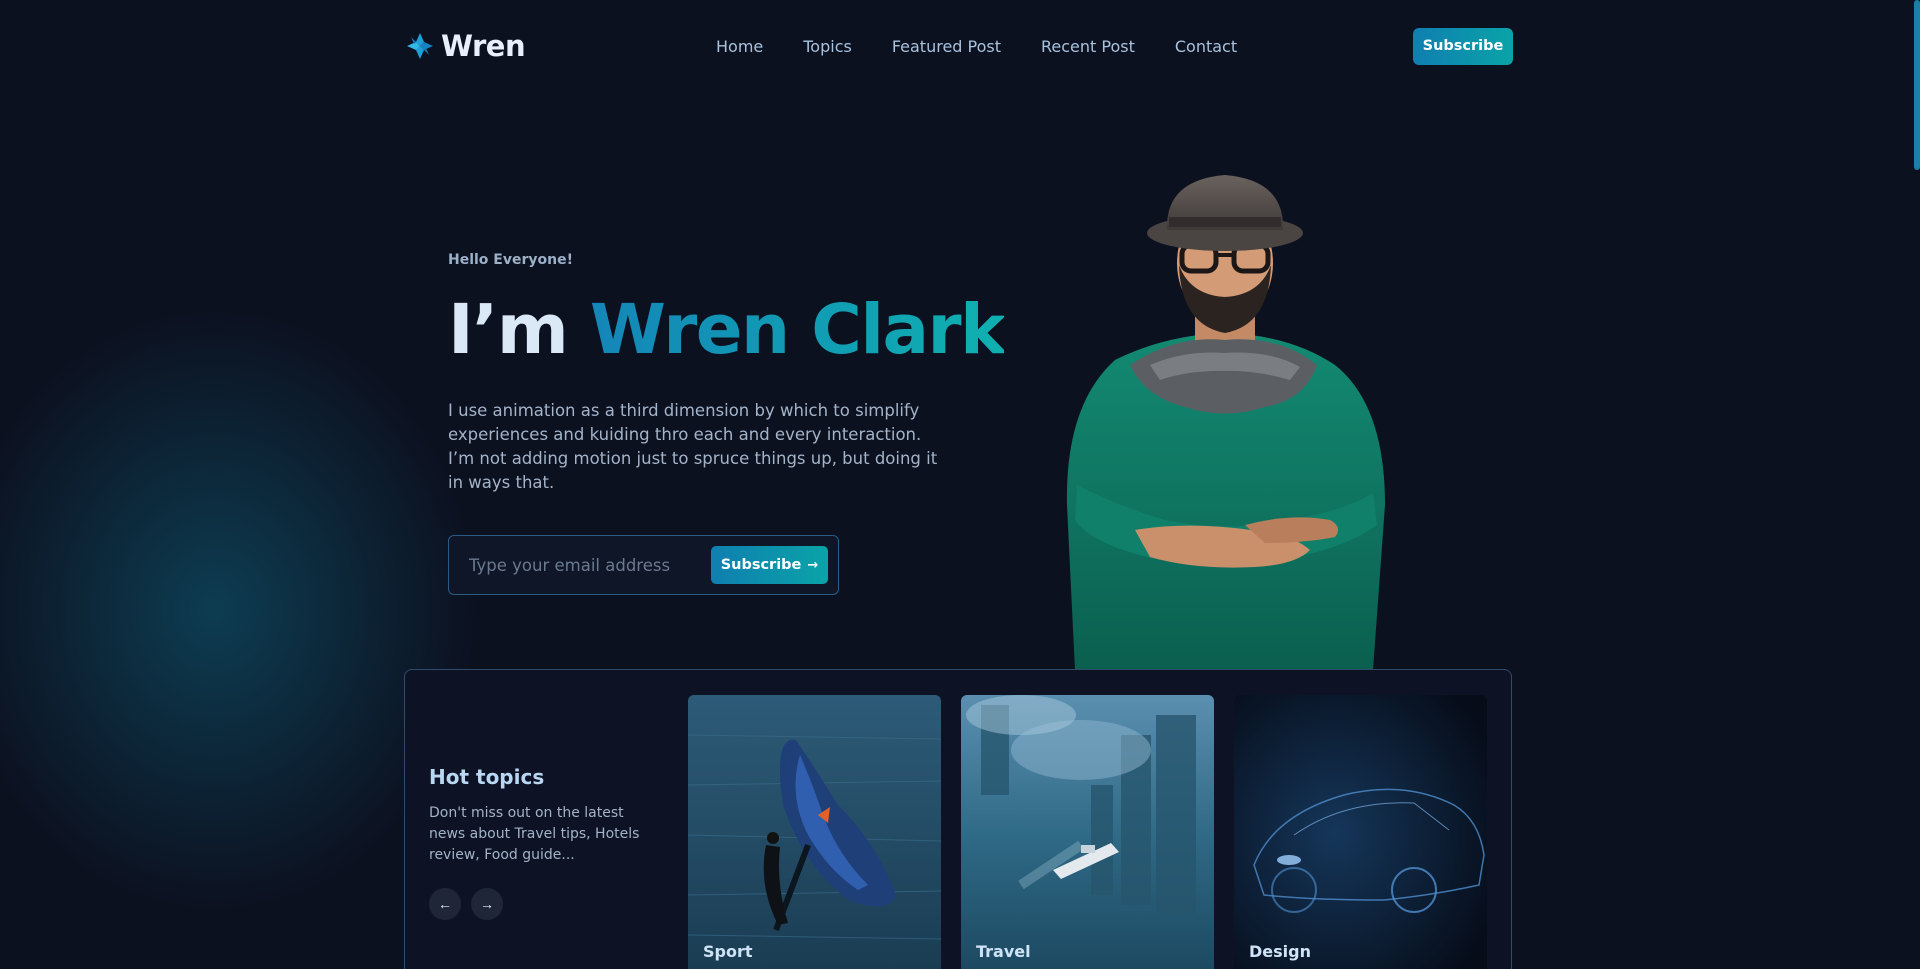 This screenshot has height=969, width=1920. What do you see at coordinates (827, 46) in the screenshot?
I see `nav-topics: Topics` at bounding box center [827, 46].